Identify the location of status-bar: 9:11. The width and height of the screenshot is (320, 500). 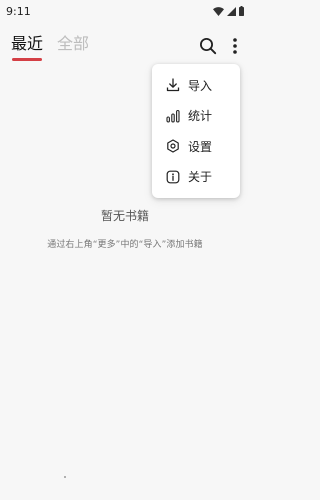
(125, 11).